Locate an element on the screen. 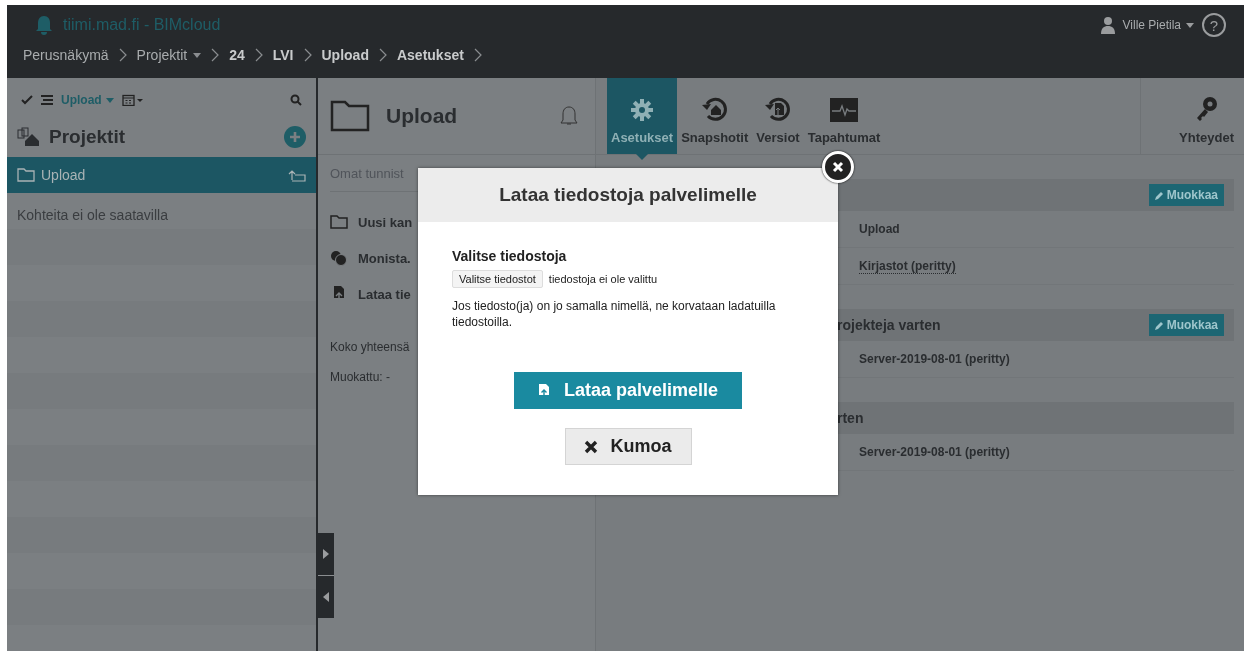 This screenshot has width=1248, height=651. collapse-button is located at coordinates (326, 597).